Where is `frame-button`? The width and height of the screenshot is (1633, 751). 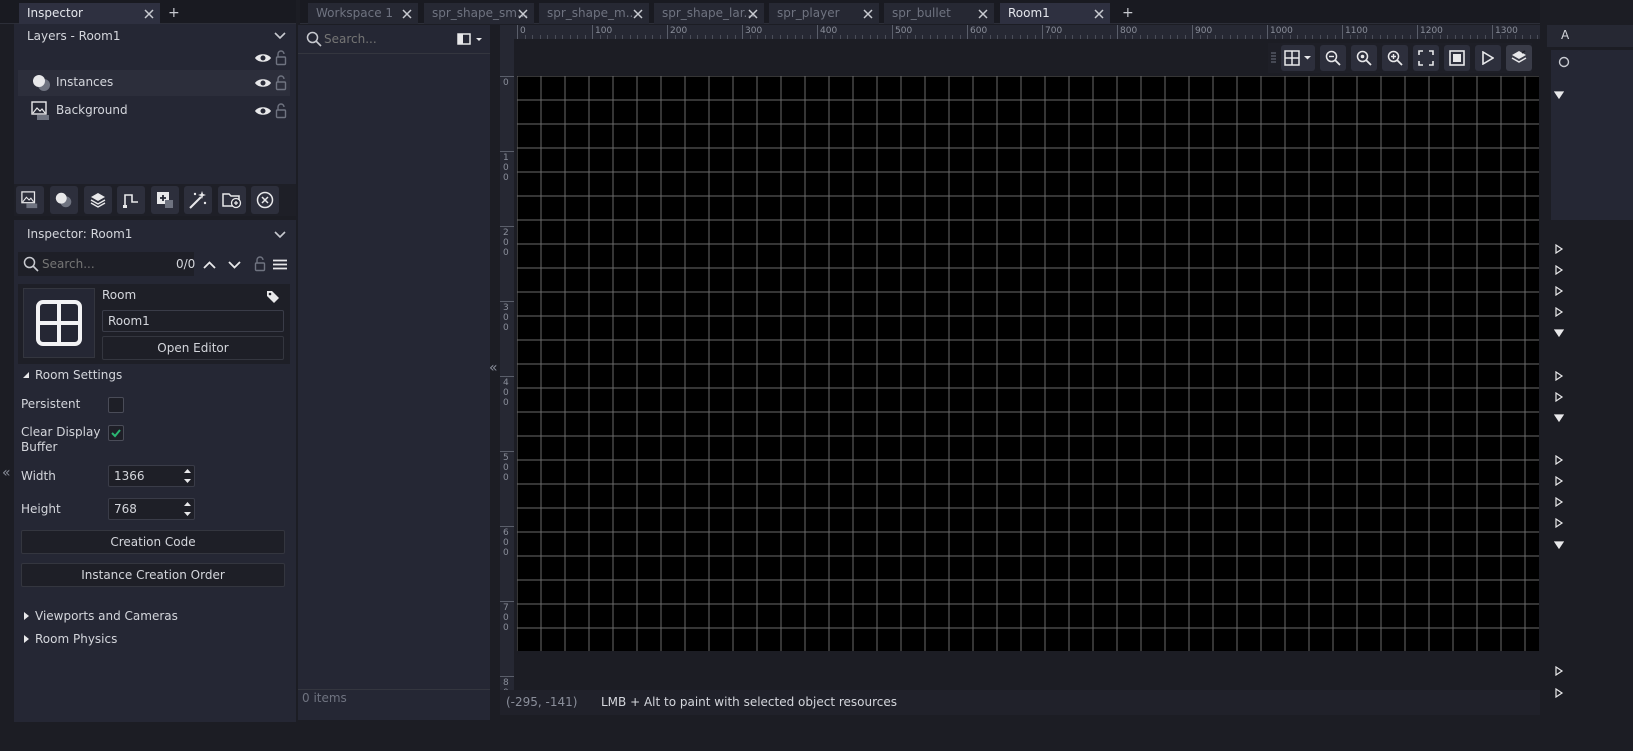 frame-button is located at coordinates (1457, 58).